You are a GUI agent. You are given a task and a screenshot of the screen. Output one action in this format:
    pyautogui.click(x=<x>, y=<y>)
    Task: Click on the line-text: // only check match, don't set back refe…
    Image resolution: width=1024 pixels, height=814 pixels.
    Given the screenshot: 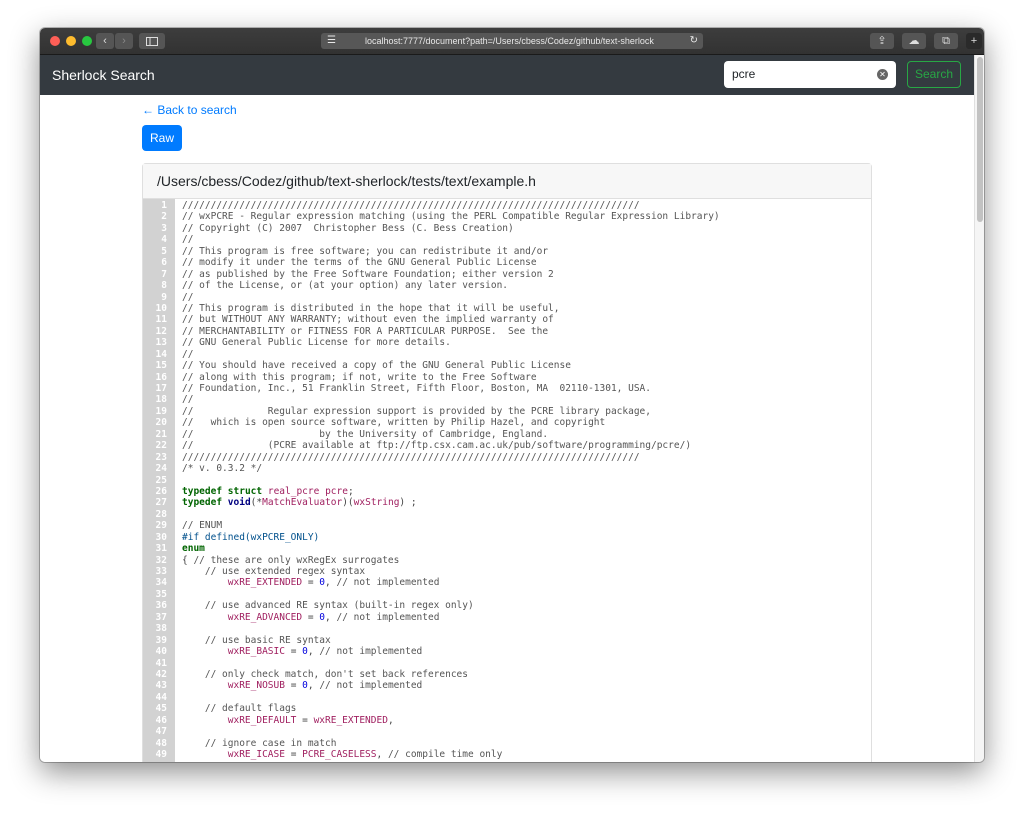 What is the action you would take?
    pyautogui.click(x=336, y=674)
    